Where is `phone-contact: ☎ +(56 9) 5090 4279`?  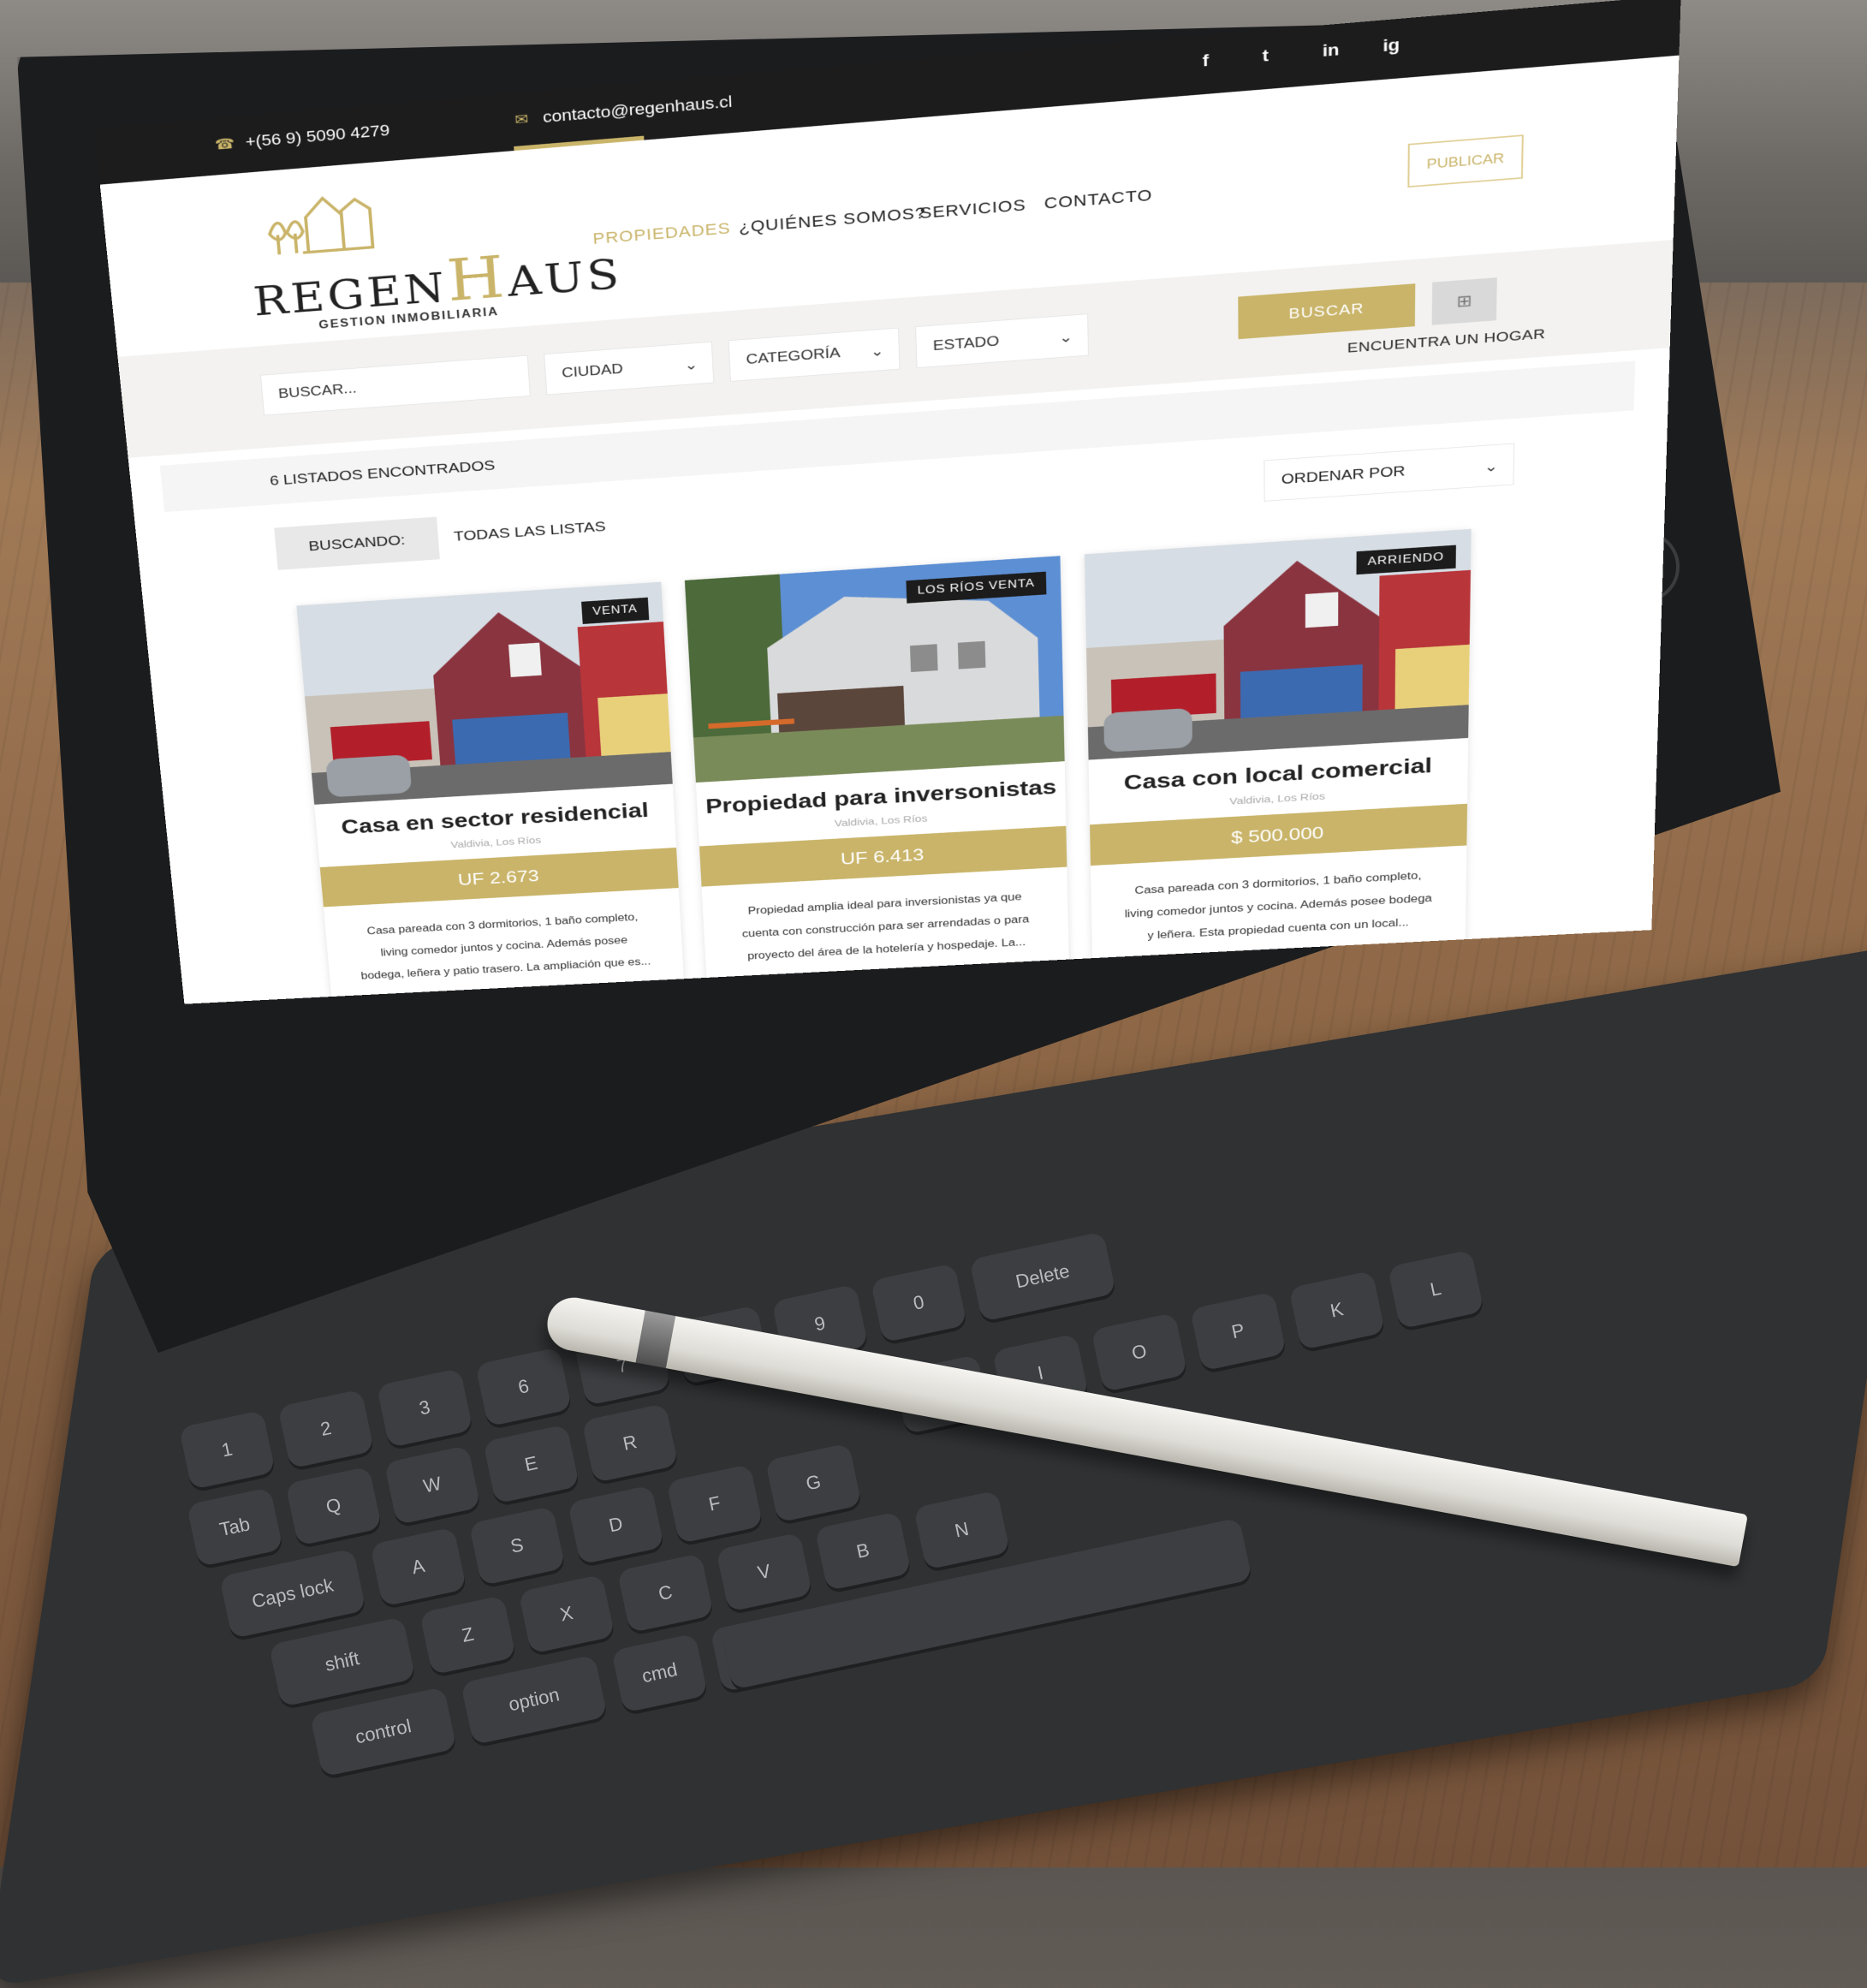
phone-contact: ☎ +(56 9) 5090 4279 is located at coordinates (302, 137).